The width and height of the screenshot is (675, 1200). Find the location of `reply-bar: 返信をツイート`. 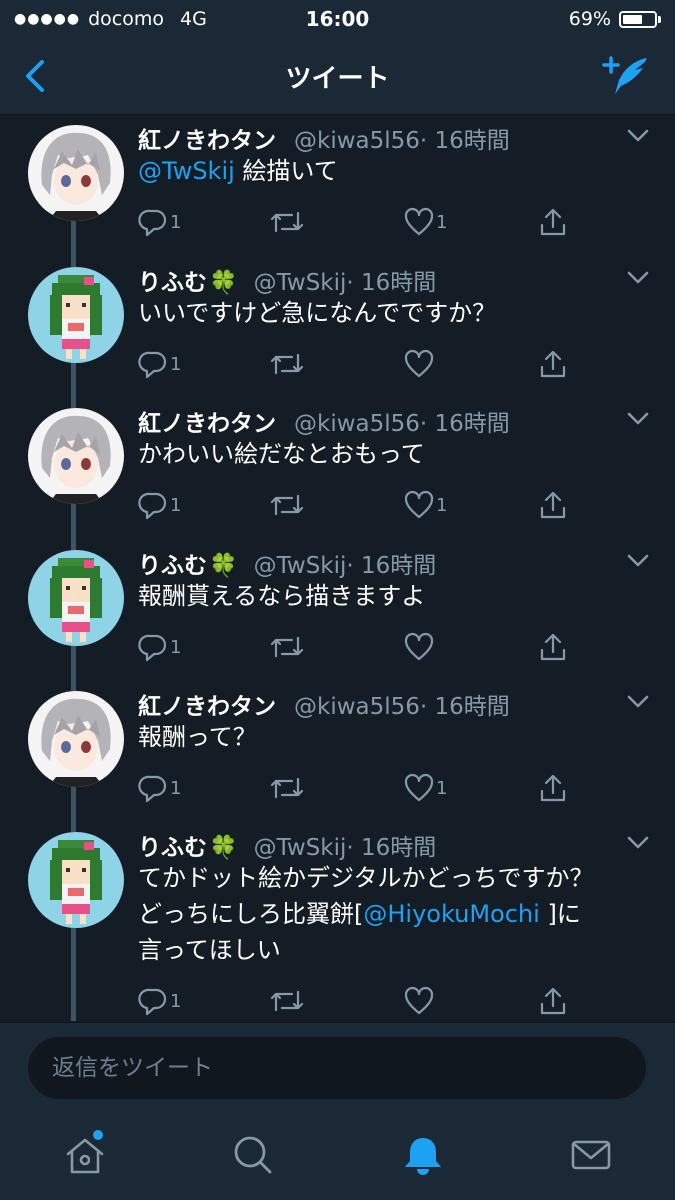

reply-bar: 返信をツイート is located at coordinates (337, 1068).